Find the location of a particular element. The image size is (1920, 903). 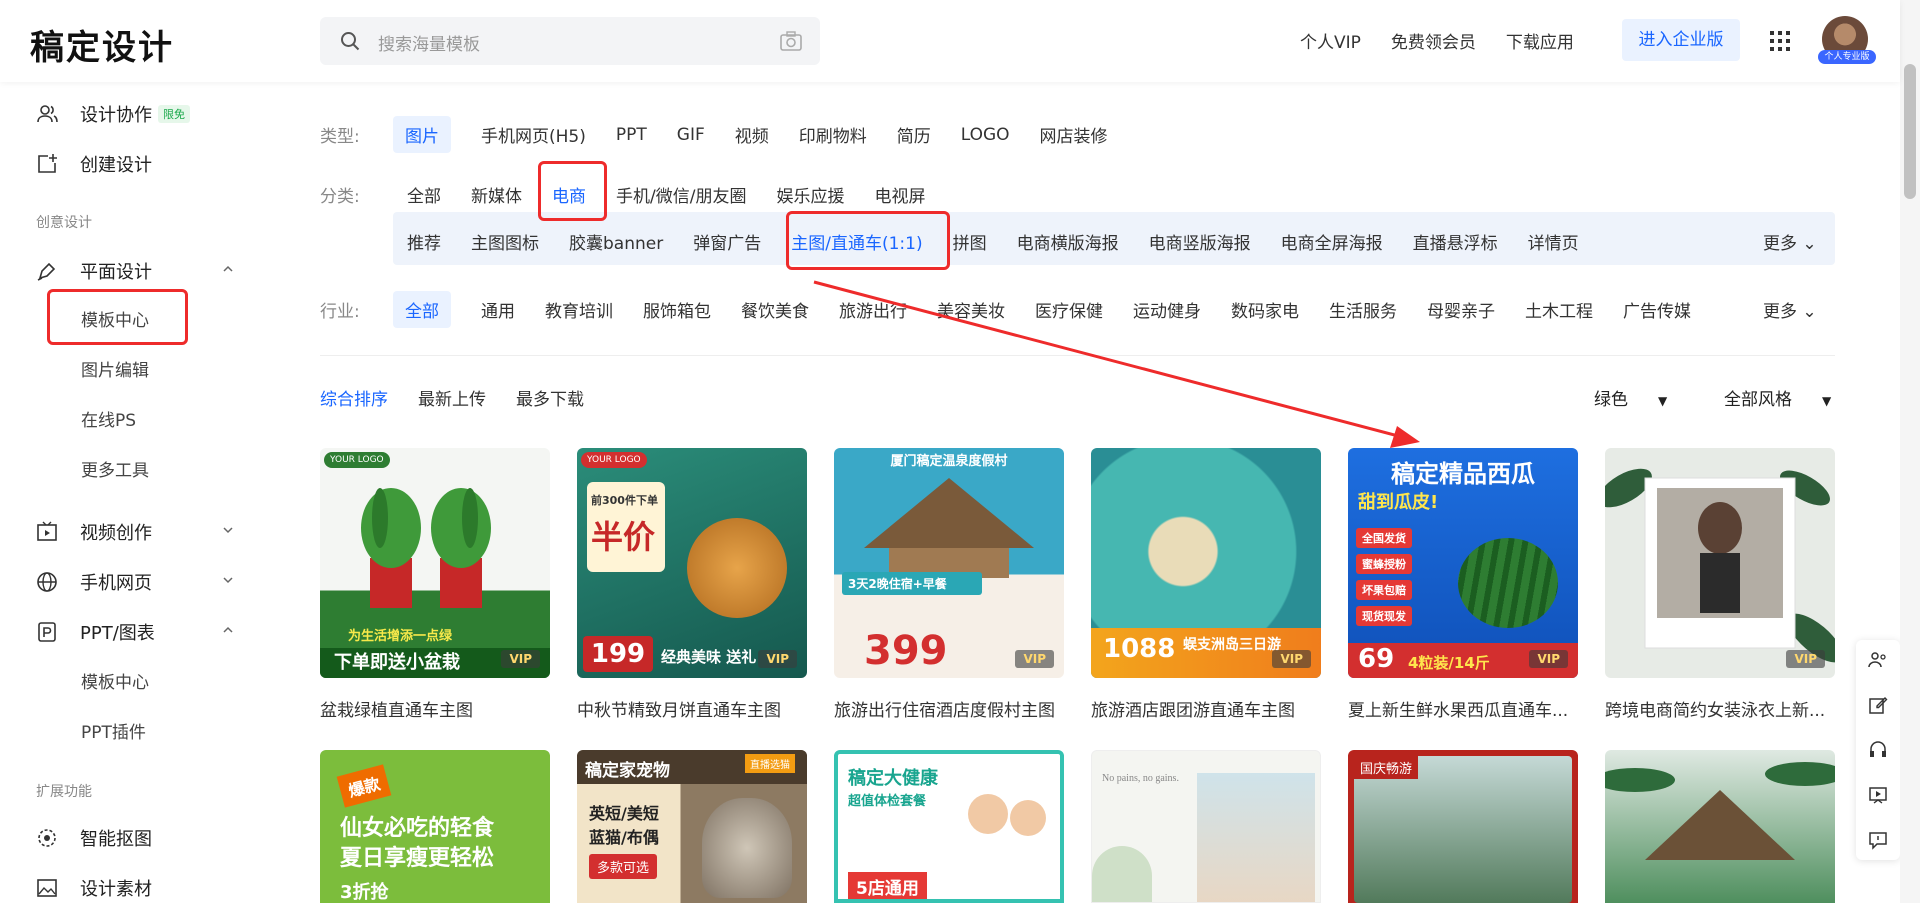

type-chip-logo: LOGO is located at coordinates (985, 135).